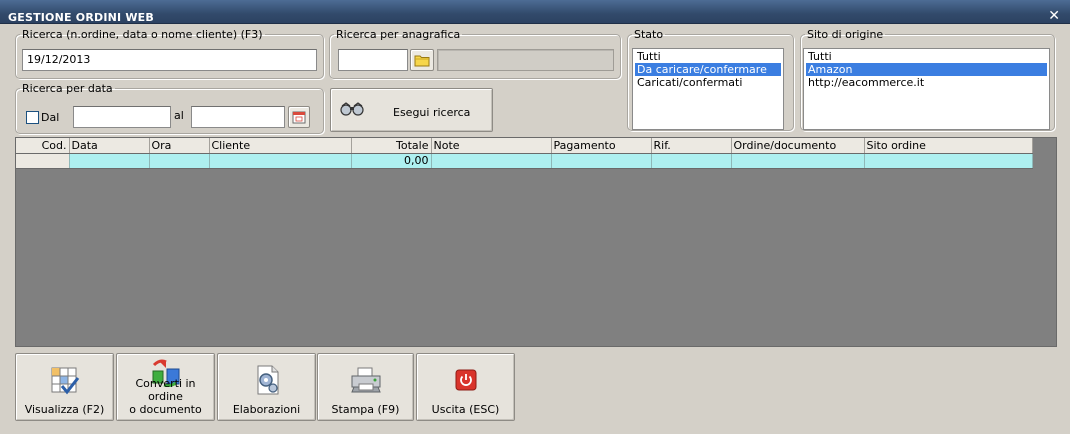 This screenshot has height=434, width=1070. I want to click on power-icon, so click(465, 380).